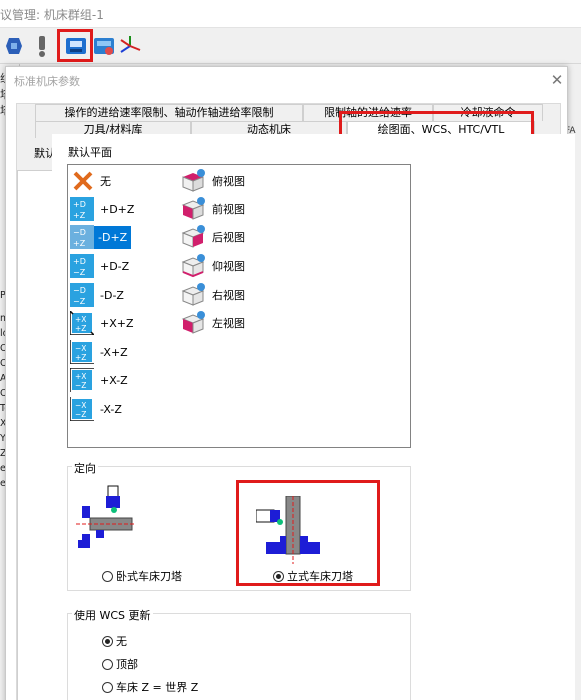  I want to click on plane-item-pd-nz: +D −Z +D-Z, so click(99, 266).